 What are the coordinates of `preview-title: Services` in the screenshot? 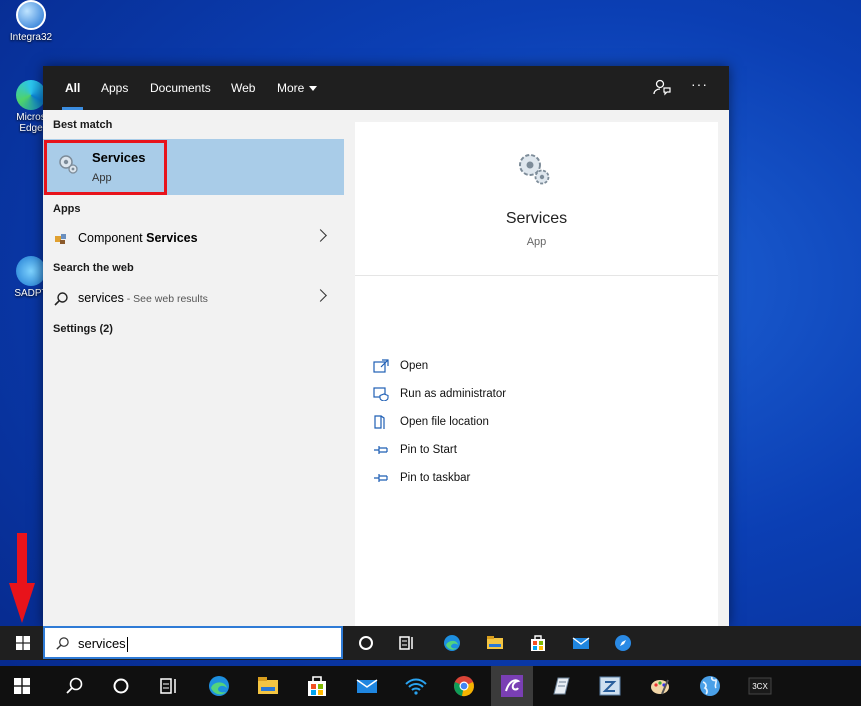 It's located at (536, 218).